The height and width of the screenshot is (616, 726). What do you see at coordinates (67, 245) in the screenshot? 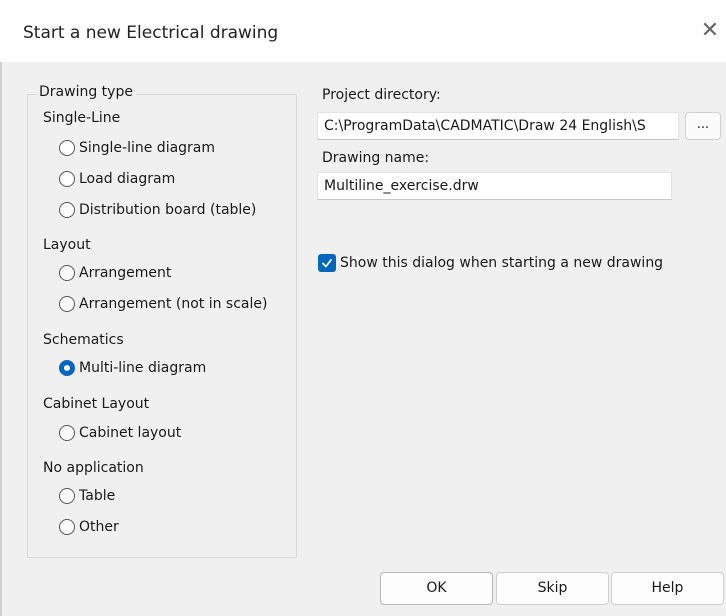
I see `section-label-layout: Layout` at bounding box center [67, 245].